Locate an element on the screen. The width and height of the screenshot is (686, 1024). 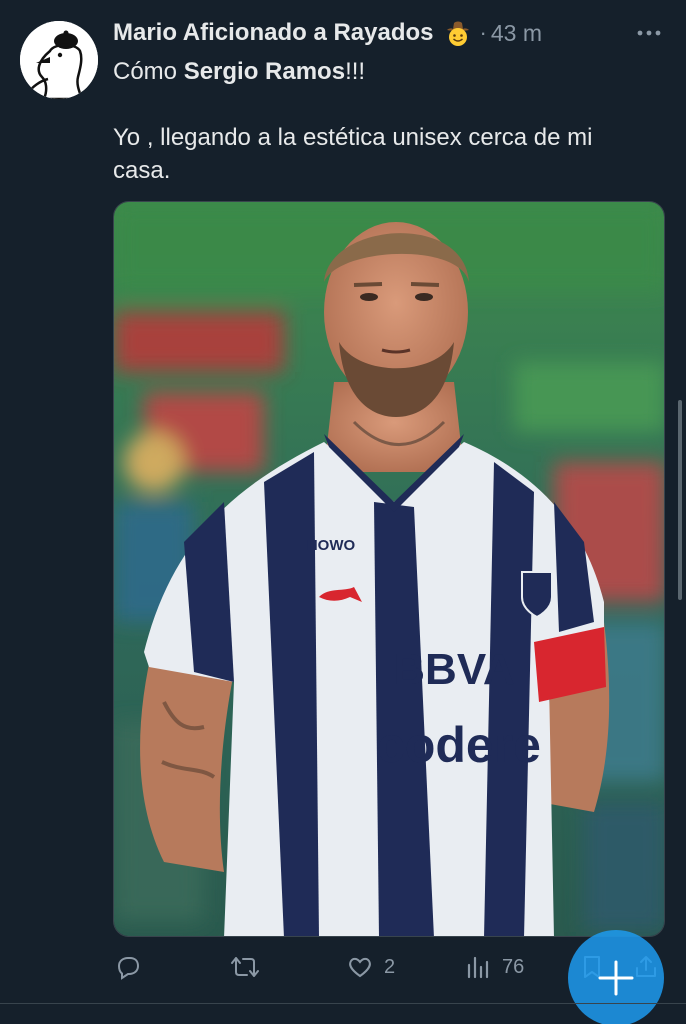
club-crest-icon is located at coordinates (537, 595).